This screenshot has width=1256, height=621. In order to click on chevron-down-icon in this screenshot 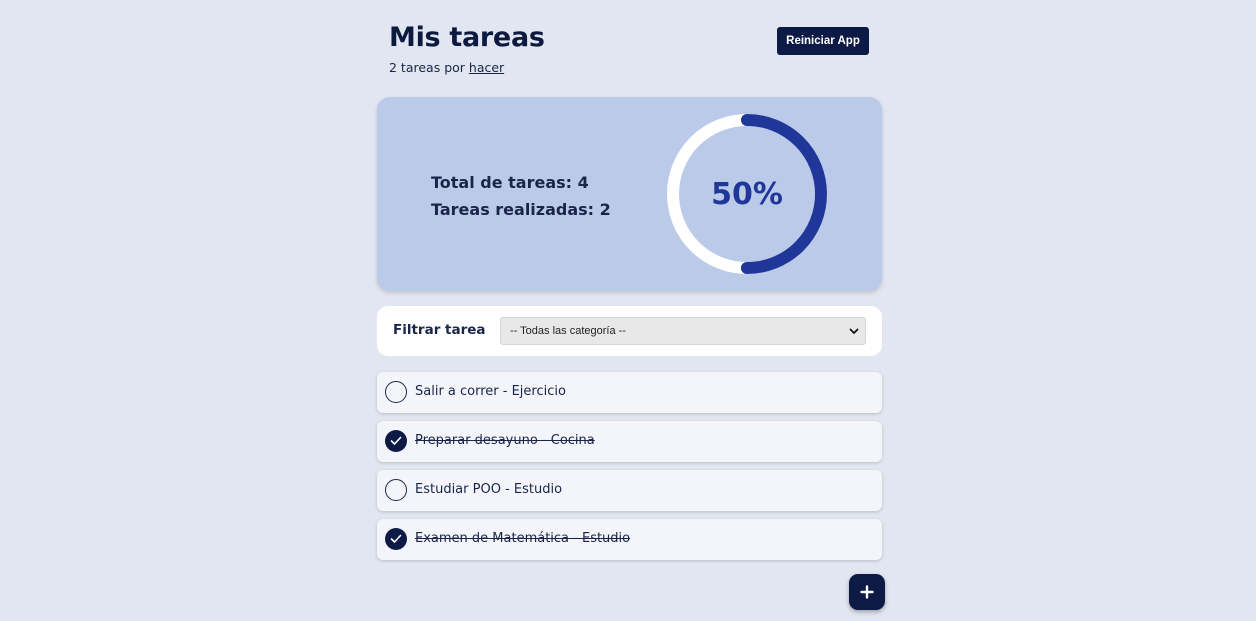, I will do `click(854, 331)`.